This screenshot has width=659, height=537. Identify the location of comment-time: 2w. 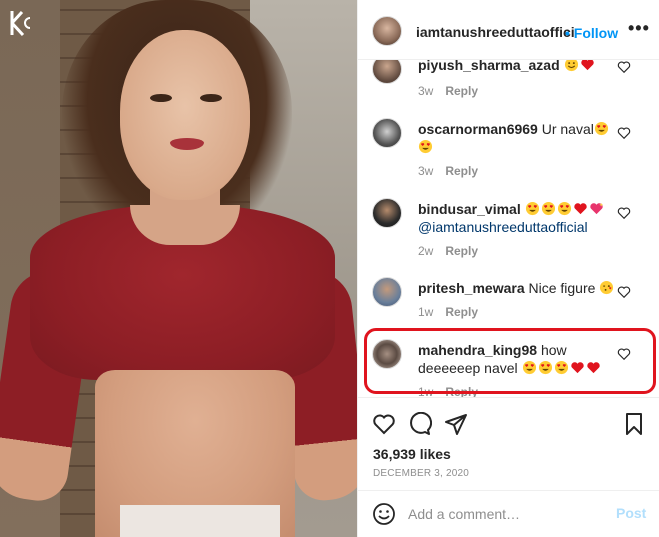
(426, 251).